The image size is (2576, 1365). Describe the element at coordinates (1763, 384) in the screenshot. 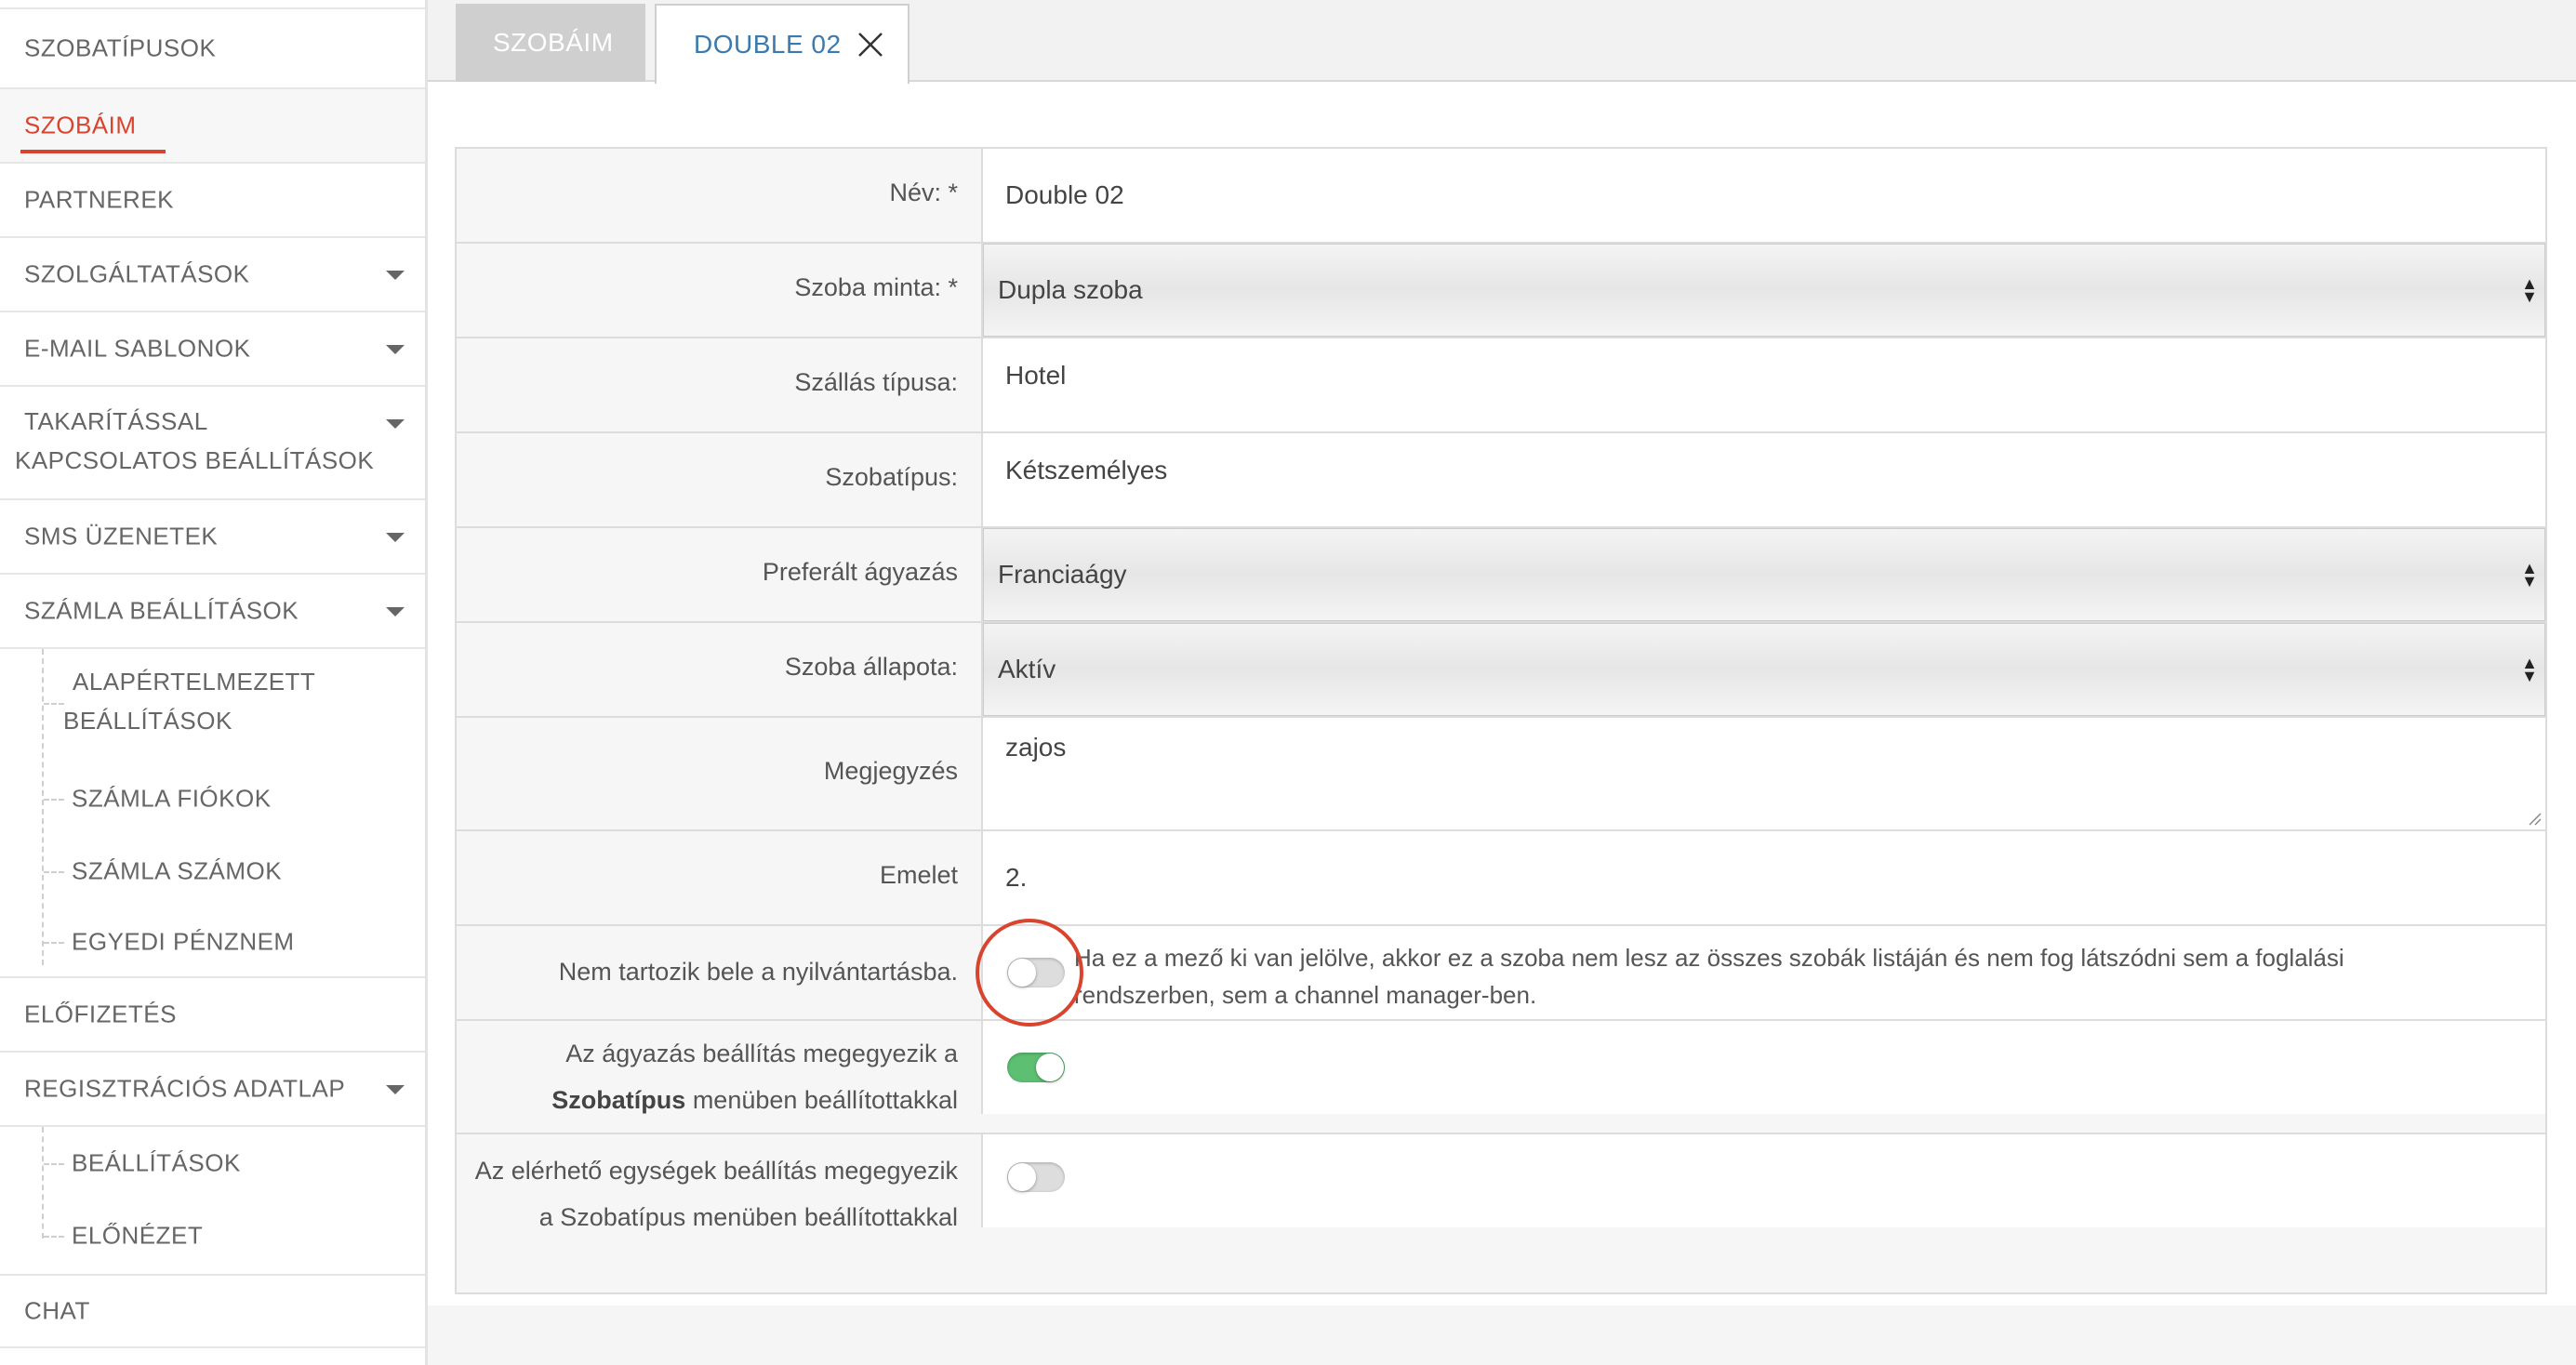

I see `accommodation-type-field: Hotel` at that location.